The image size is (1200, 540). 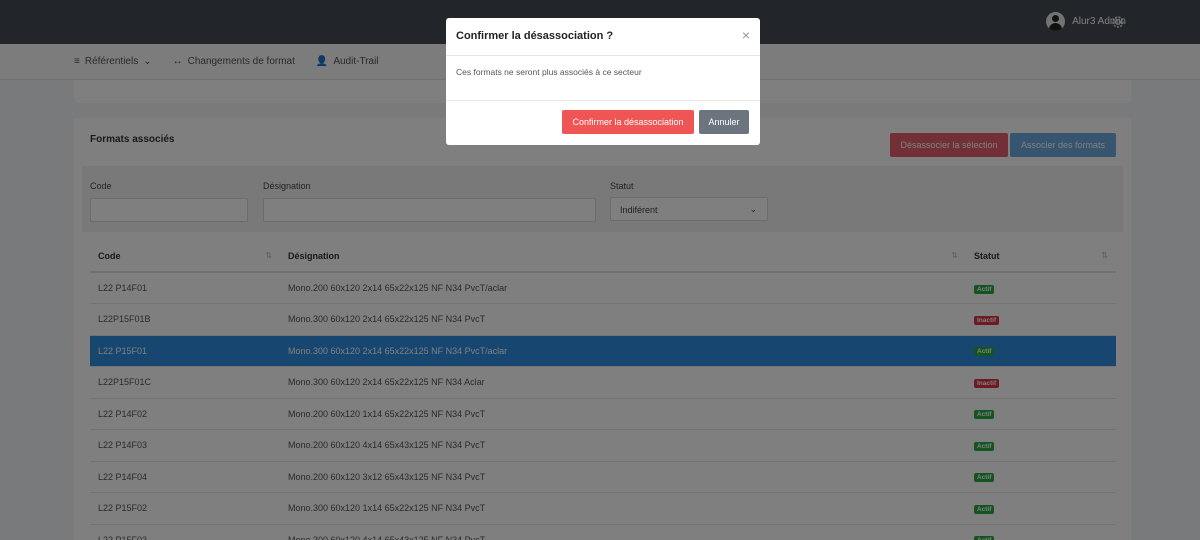 I want to click on dialog-title: Confirmer la désassociation ?, so click(x=535, y=36).